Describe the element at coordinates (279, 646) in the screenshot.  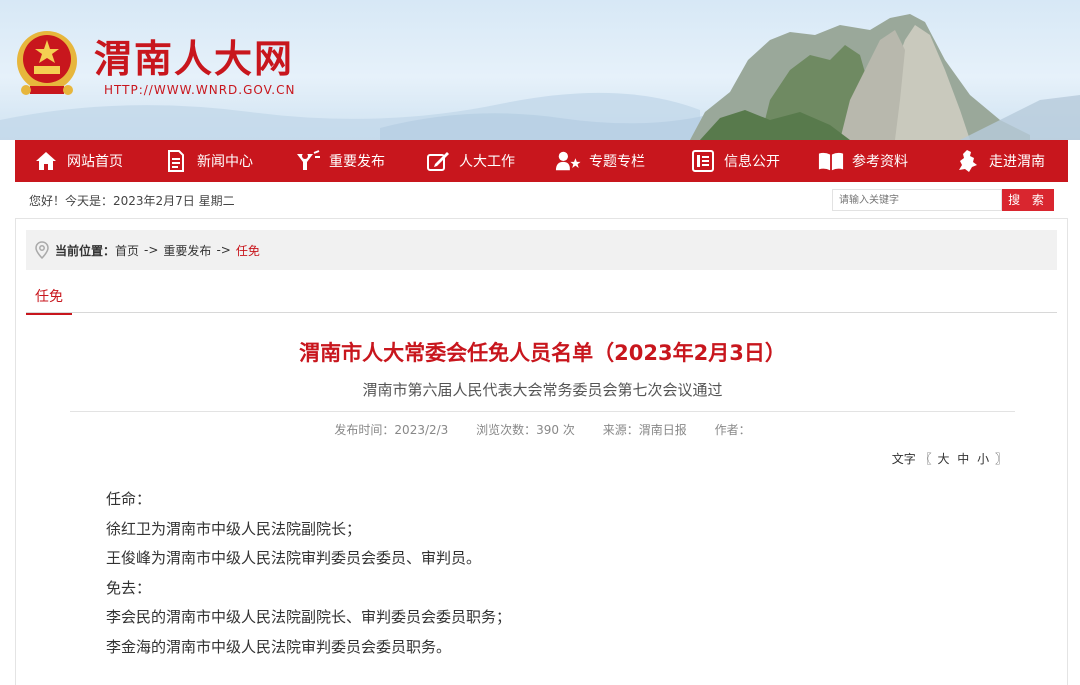
I see `article-paragraph: 李金海的渭南市中级人民法院审判委员会委员职务。` at that location.